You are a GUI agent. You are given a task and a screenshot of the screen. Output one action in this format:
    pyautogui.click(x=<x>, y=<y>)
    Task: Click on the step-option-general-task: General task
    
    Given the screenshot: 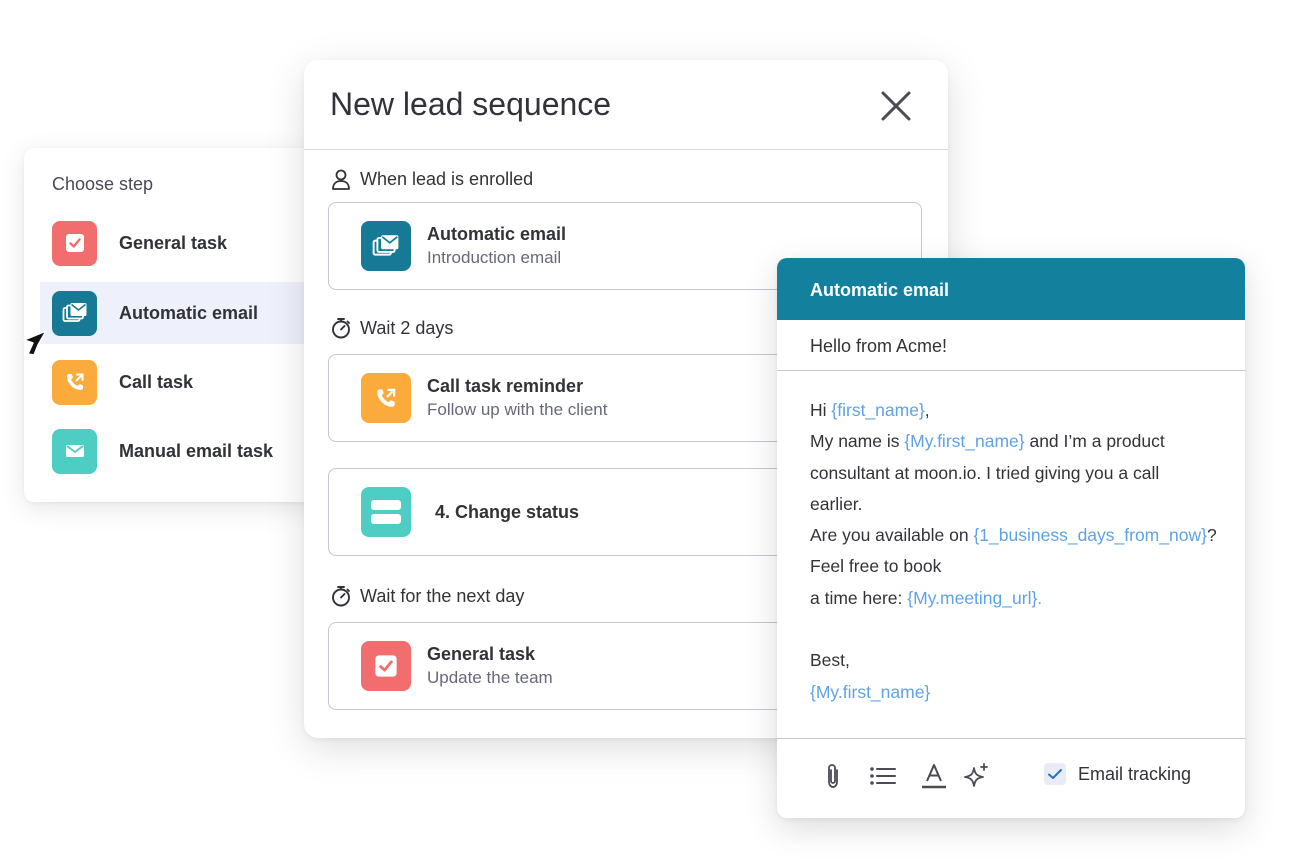 What is the action you would take?
    pyautogui.click(x=182, y=243)
    